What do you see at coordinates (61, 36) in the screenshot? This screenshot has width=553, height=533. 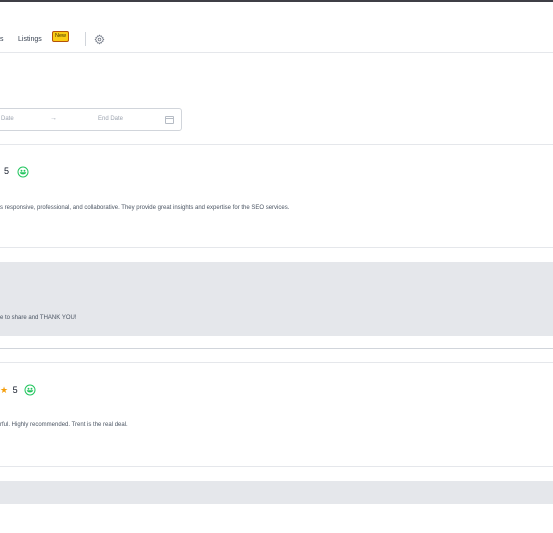 I see `new-badge: New` at bounding box center [61, 36].